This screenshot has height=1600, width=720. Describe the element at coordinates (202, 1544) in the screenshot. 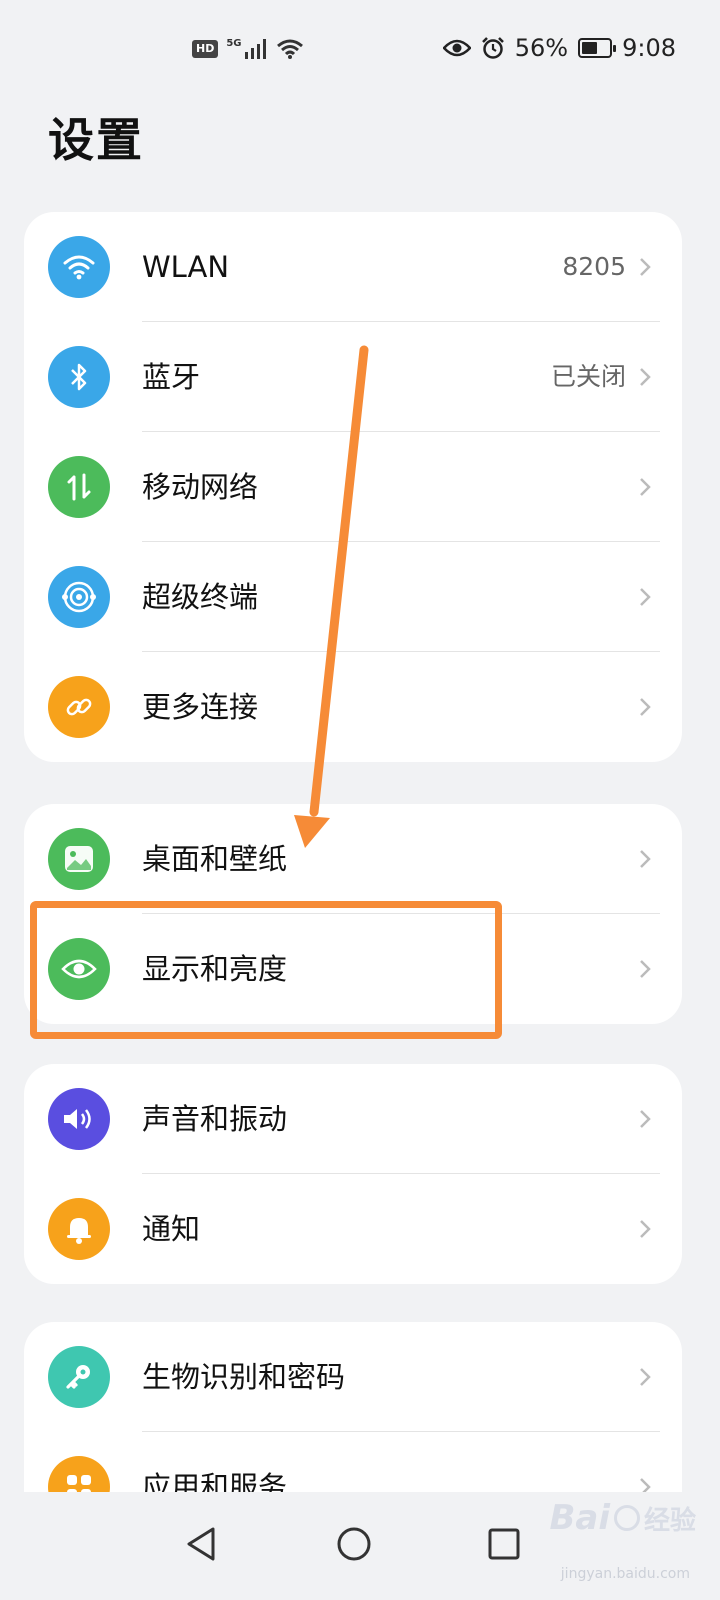

I see `back-icon` at that location.